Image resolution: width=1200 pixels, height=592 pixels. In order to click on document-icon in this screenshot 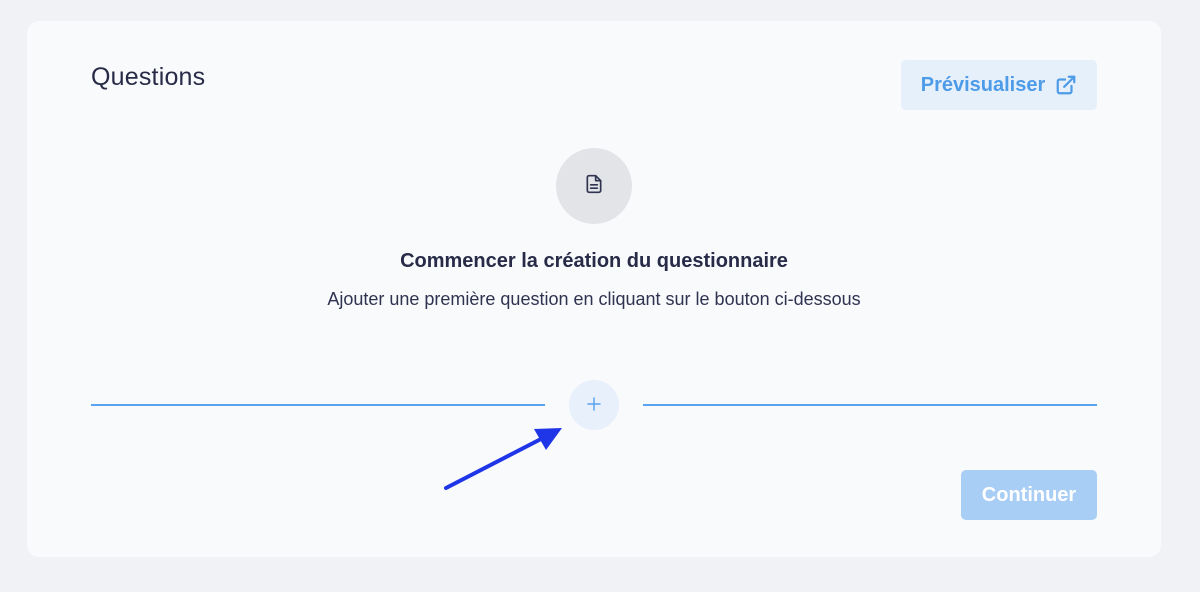, I will do `click(594, 186)`.